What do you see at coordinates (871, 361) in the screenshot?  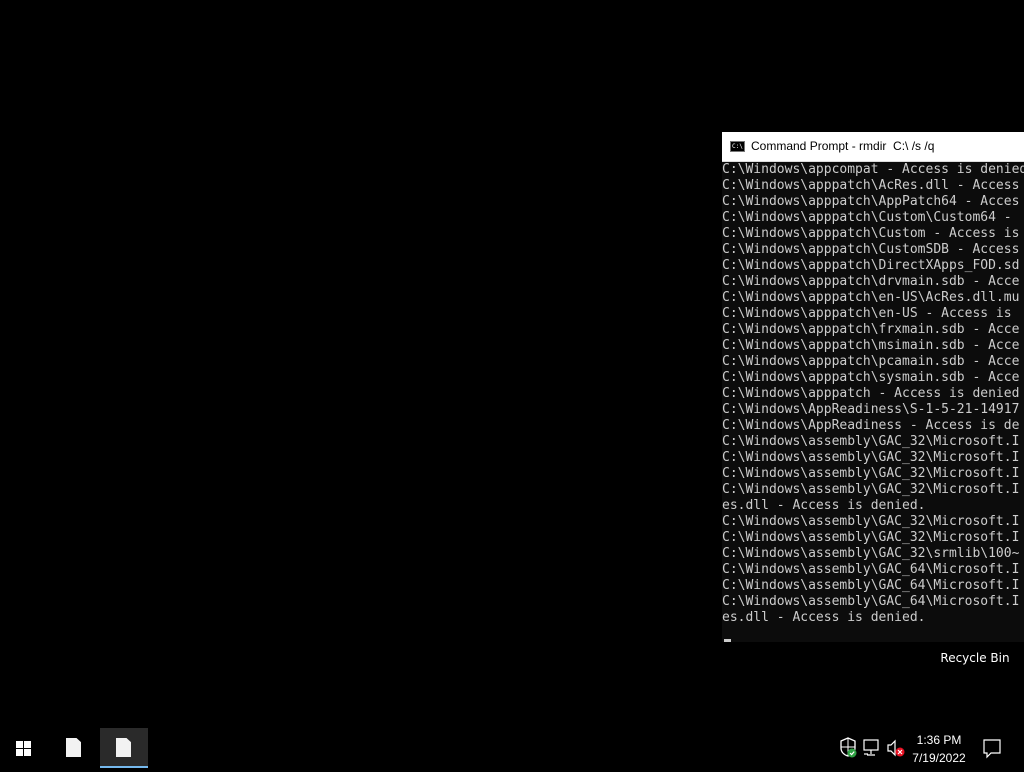 I see `console-line: C:\Windows\apppatch\pcamain.sdb - Acce` at bounding box center [871, 361].